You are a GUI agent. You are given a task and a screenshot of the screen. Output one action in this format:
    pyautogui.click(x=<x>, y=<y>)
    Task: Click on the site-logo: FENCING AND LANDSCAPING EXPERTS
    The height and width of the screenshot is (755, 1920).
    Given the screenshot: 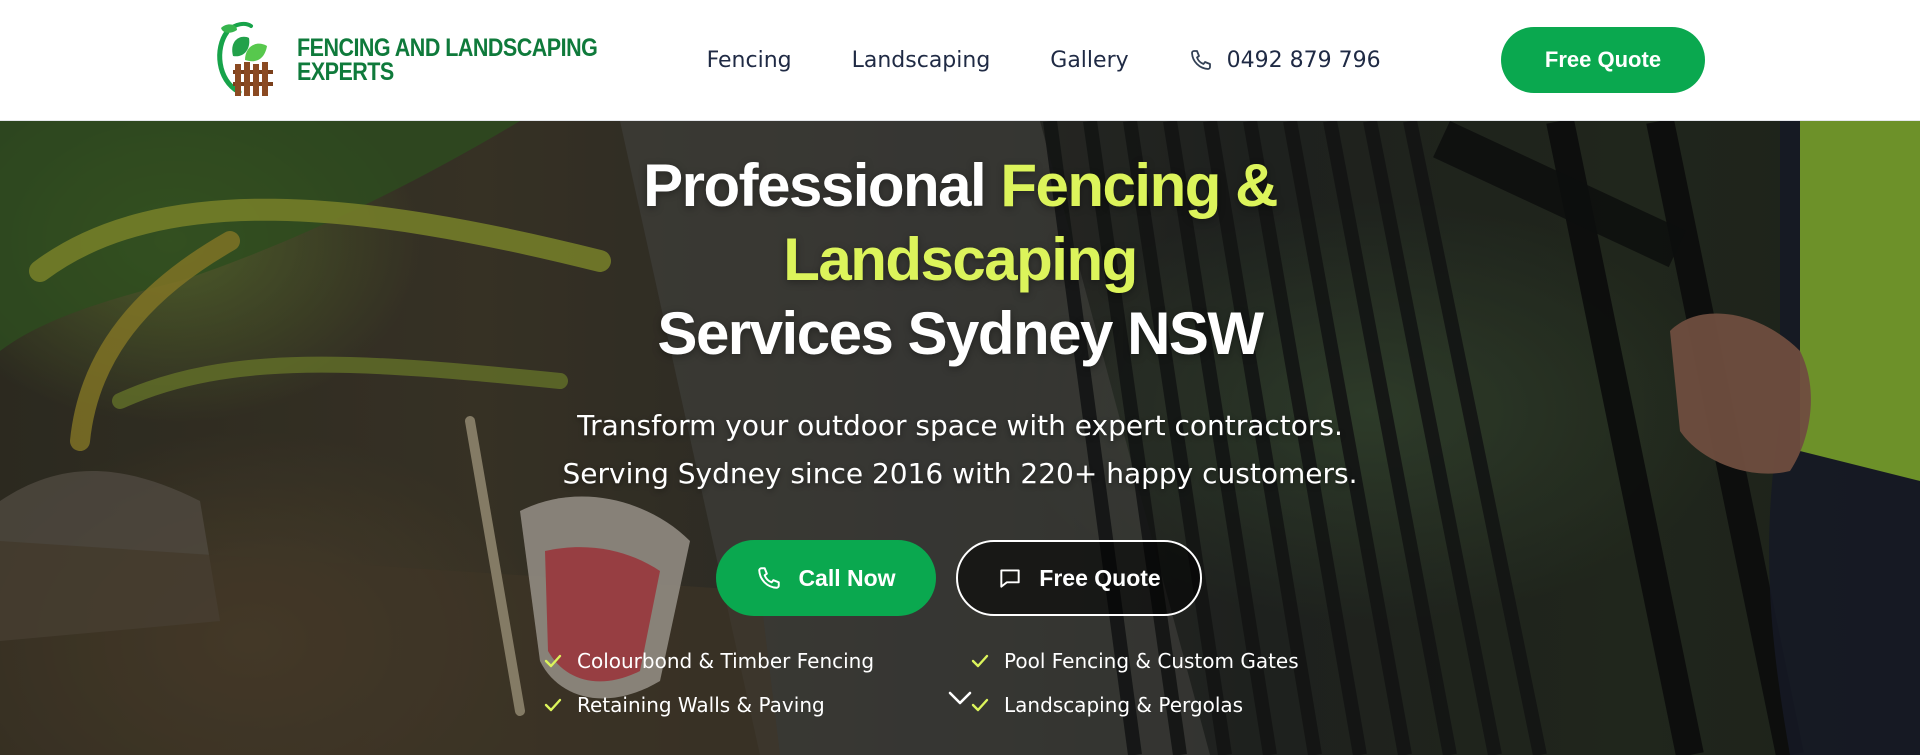 What is the action you would take?
    pyautogui.click(x=430, y=60)
    